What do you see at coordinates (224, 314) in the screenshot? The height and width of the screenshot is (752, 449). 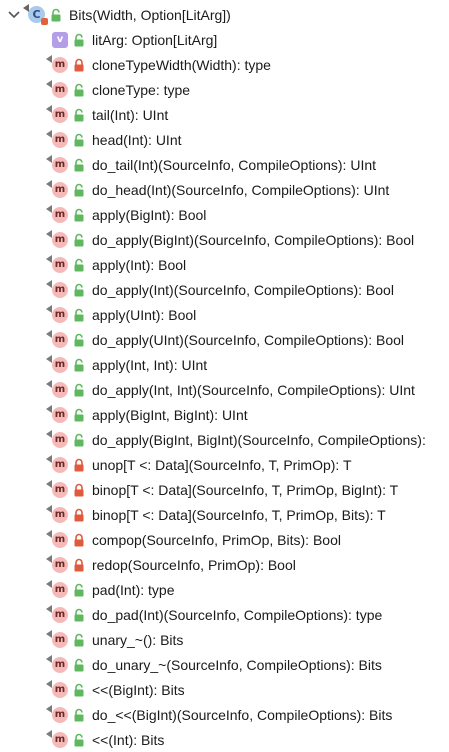 I see `tree-node-member: m apply(UInt): Bool` at bounding box center [224, 314].